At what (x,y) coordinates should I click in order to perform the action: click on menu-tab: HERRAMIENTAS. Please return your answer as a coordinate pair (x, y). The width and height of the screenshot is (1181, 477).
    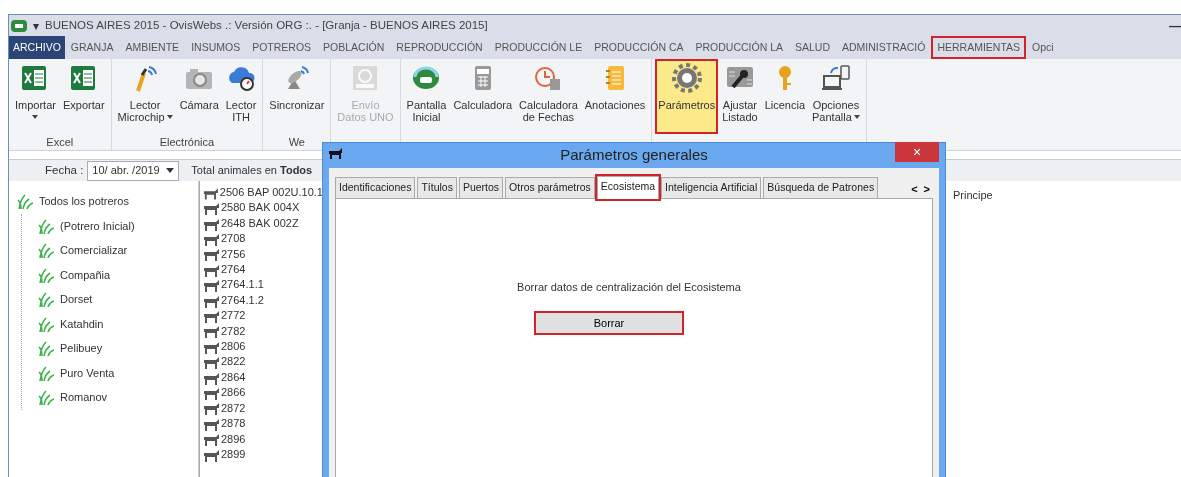
    Looking at the image, I should click on (979, 47).